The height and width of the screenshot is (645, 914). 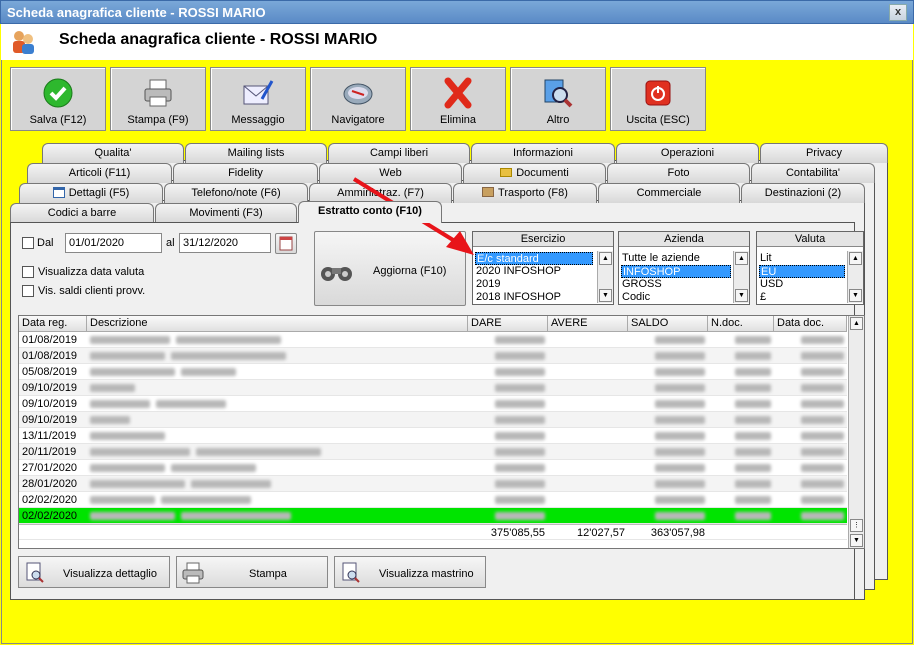 I want to click on saldi-provv-checkbox, so click(x=28, y=291).